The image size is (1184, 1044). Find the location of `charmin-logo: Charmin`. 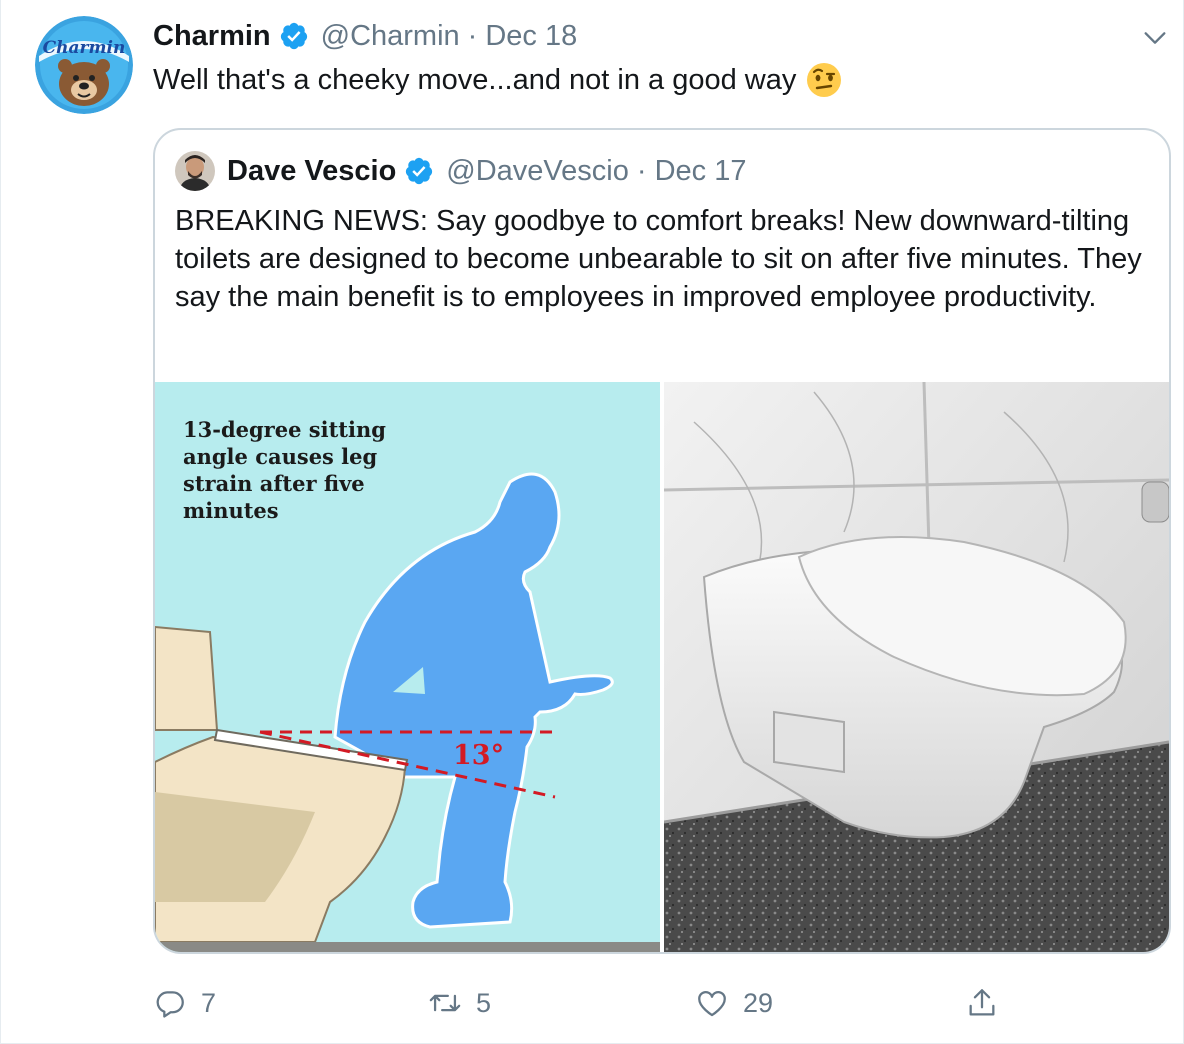

charmin-logo: Charmin is located at coordinates (84, 65).